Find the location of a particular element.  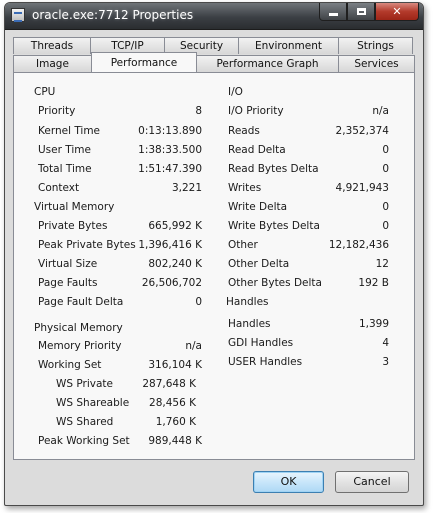

io-header: I/O is located at coordinates (235, 92).